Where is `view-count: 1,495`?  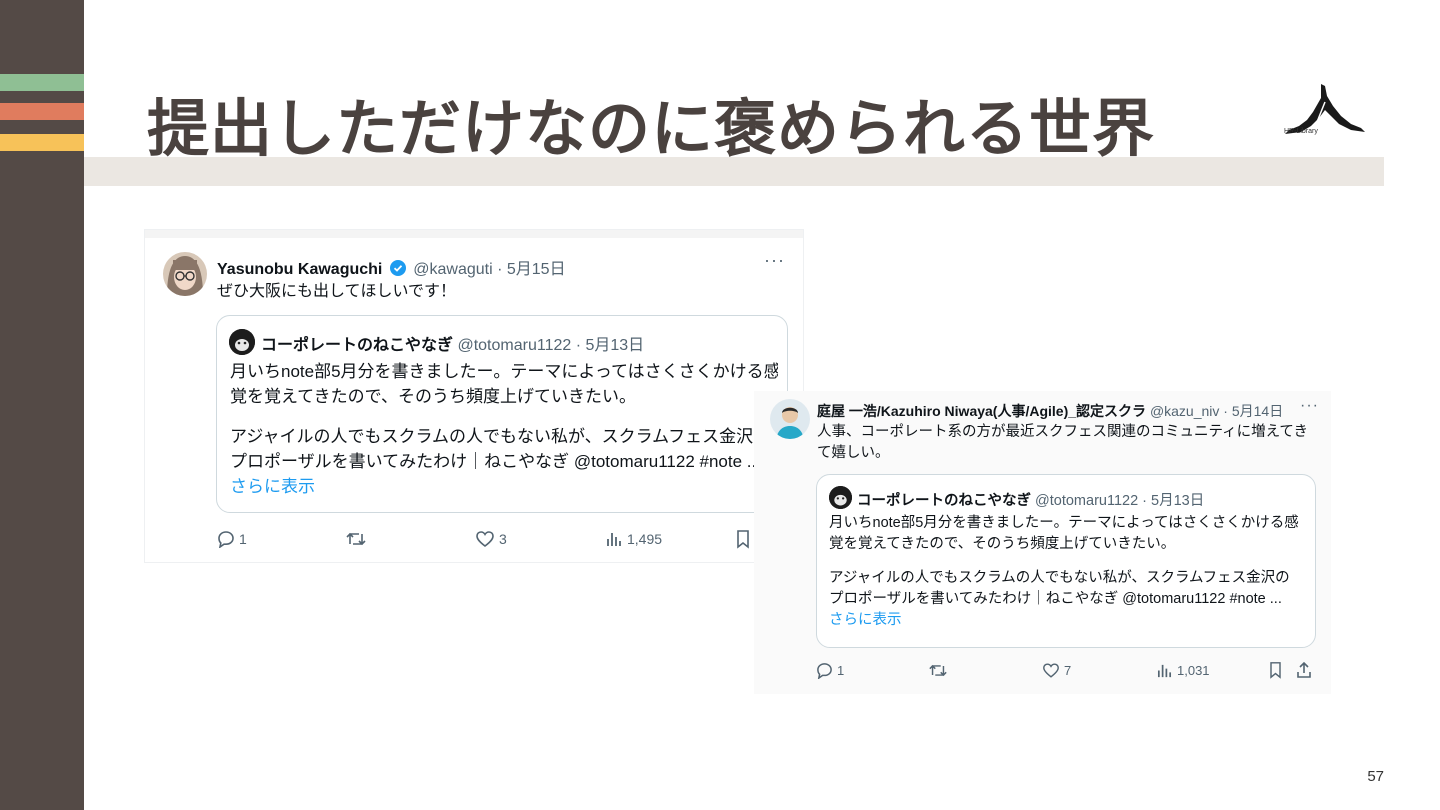
view-count: 1,495 is located at coordinates (645, 539).